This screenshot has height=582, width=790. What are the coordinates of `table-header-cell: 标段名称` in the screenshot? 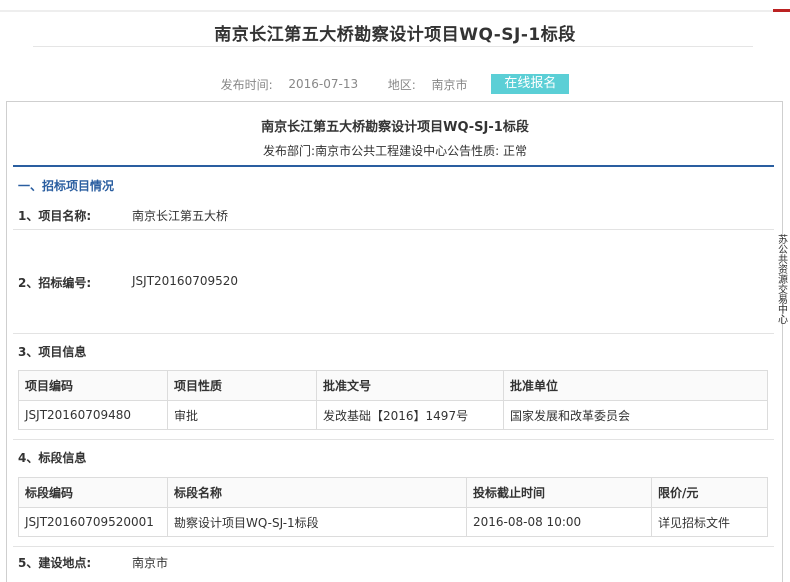 It's located at (317, 492).